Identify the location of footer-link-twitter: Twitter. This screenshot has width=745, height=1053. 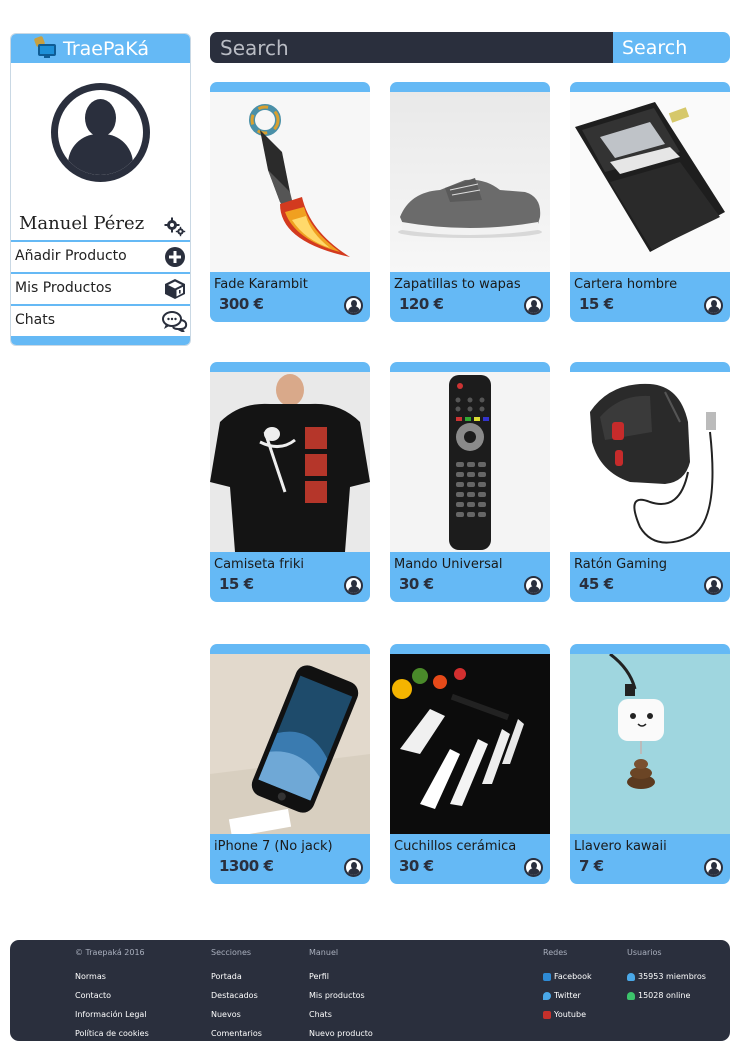
(567, 995).